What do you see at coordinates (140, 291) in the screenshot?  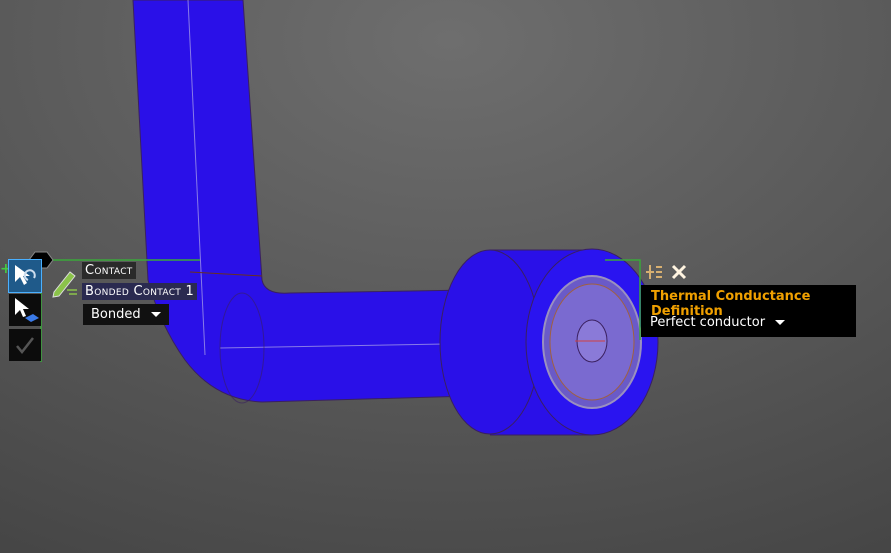 I see `contact-name: Bonded Contact 1` at bounding box center [140, 291].